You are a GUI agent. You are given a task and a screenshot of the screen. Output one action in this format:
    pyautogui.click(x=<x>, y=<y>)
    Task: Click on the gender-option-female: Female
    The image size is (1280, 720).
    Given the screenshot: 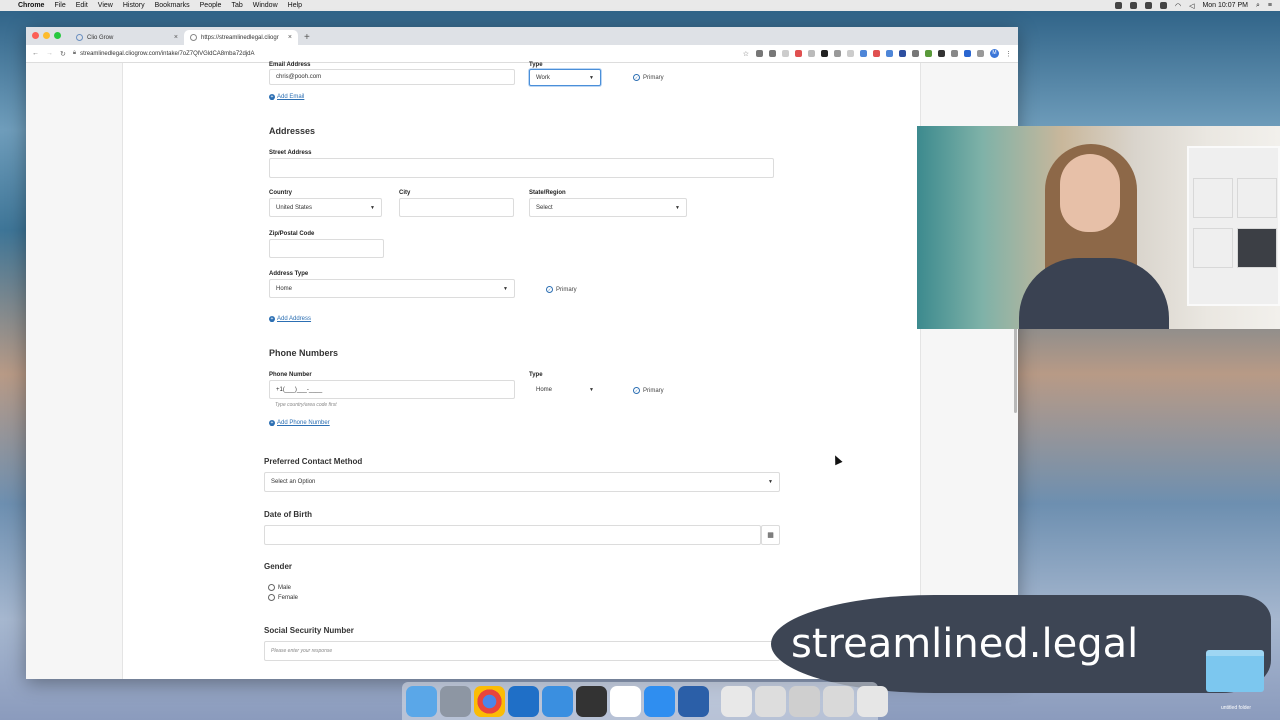 What is the action you would take?
    pyautogui.click(x=283, y=597)
    